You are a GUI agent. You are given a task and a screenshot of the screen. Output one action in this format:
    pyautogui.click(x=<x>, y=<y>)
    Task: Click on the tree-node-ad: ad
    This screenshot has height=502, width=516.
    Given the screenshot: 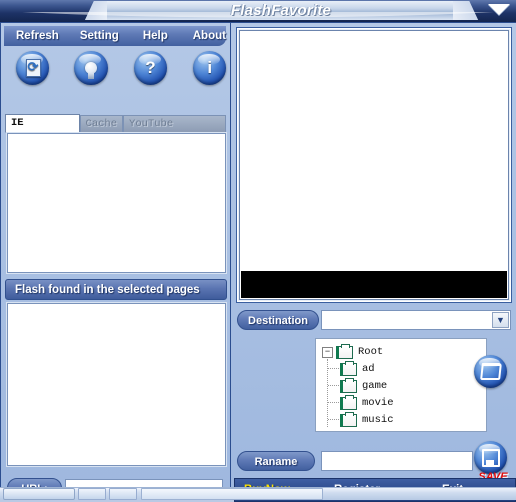 What is the action you would take?
    pyautogui.click(x=357, y=368)
    